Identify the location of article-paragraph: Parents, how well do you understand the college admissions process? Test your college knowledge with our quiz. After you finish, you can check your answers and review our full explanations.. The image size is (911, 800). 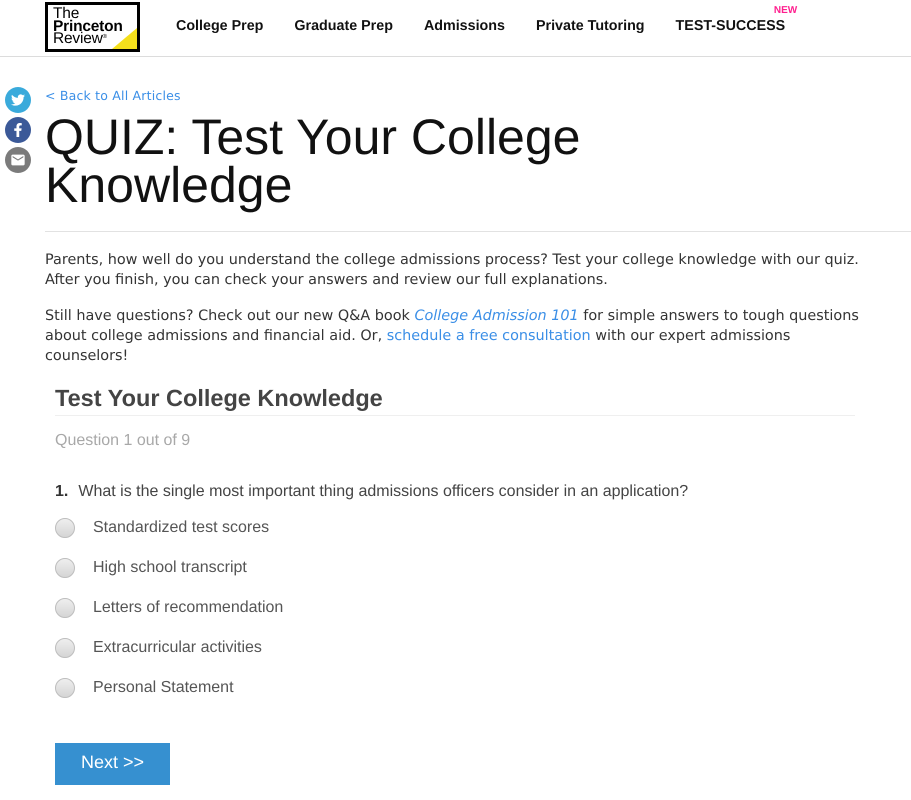
(452, 270).